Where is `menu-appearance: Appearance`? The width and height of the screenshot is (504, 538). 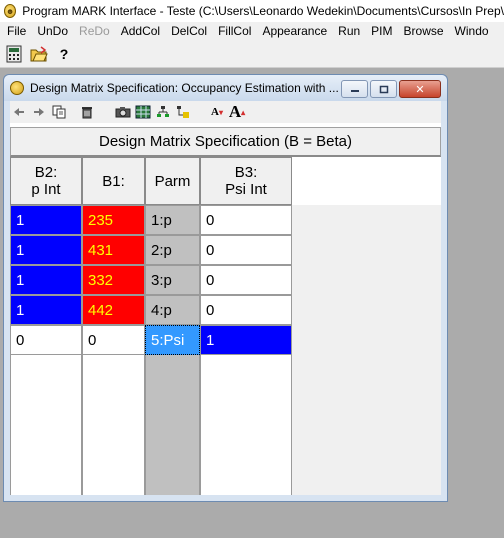
menu-appearance: Appearance is located at coordinates (296, 31).